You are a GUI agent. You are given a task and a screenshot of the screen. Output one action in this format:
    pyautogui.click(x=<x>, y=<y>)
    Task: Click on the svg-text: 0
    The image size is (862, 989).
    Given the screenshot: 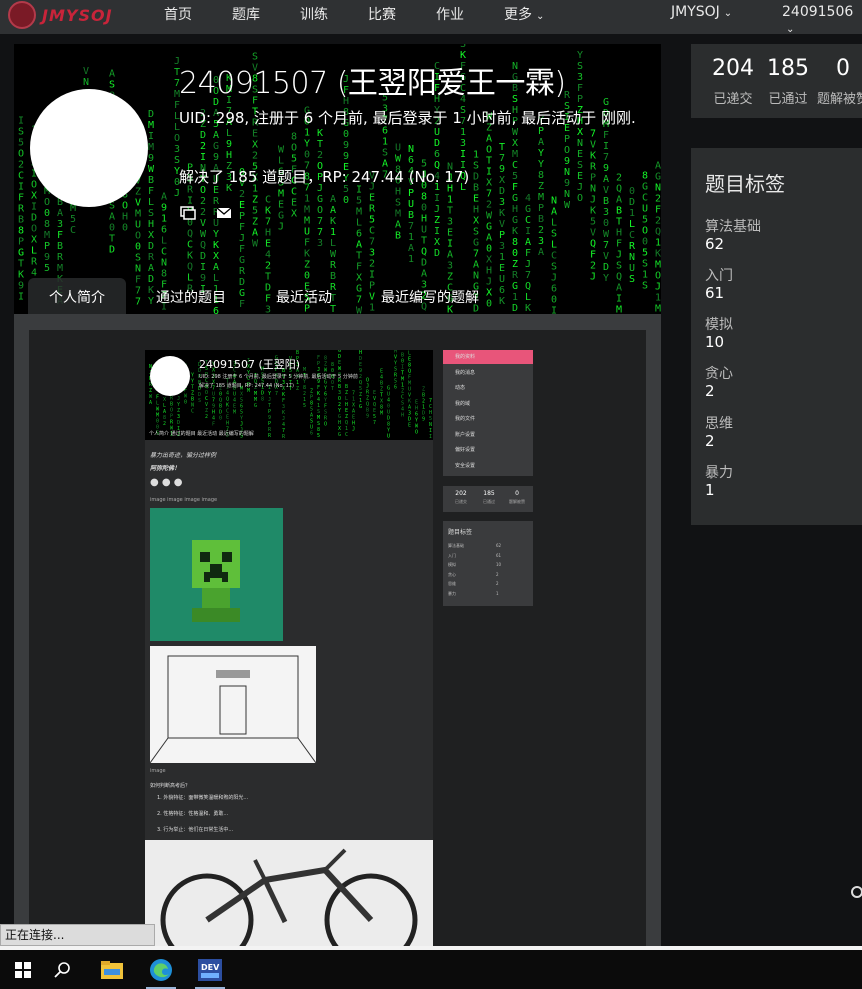 What is the action you would take?
    pyautogui.click(x=645, y=242)
    